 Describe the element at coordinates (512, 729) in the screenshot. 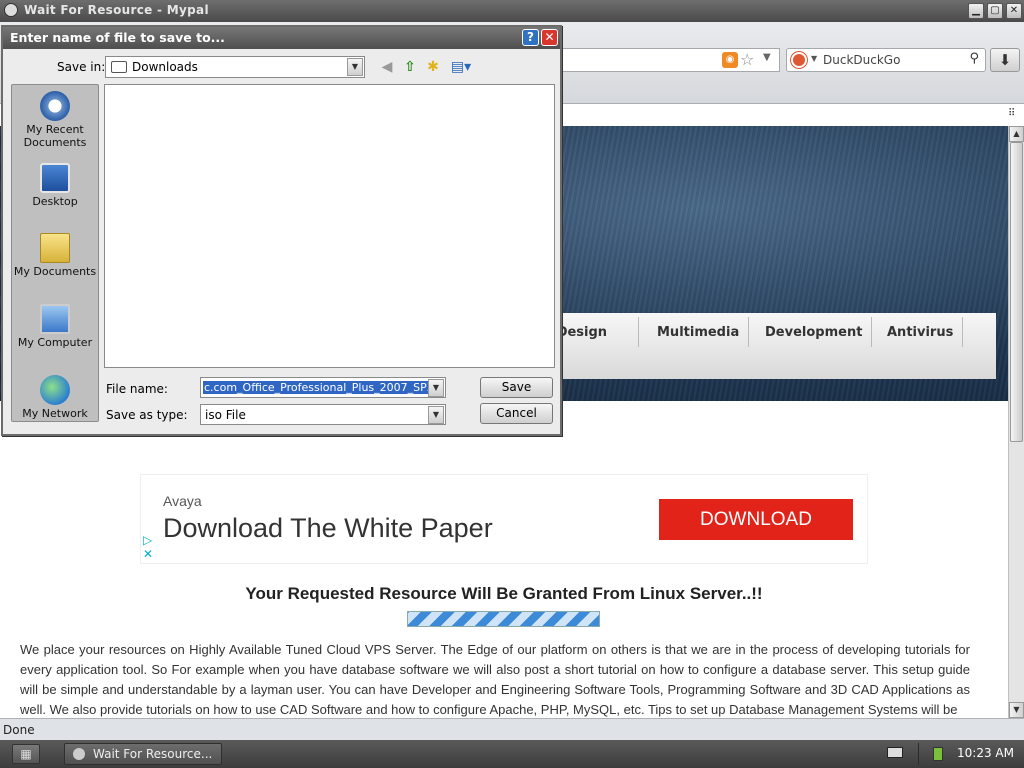

I see `status-bar: Done` at that location.